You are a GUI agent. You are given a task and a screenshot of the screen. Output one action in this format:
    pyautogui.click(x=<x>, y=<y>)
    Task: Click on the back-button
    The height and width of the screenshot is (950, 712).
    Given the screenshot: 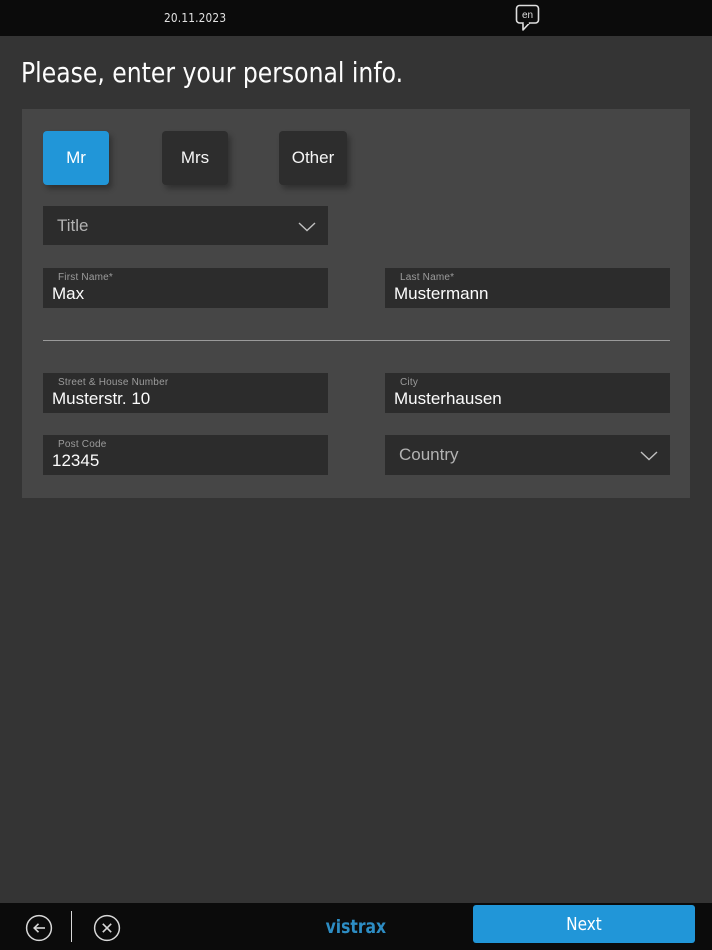 What is the action you would take?
    pyautogui.click(x=39, y=928)
    